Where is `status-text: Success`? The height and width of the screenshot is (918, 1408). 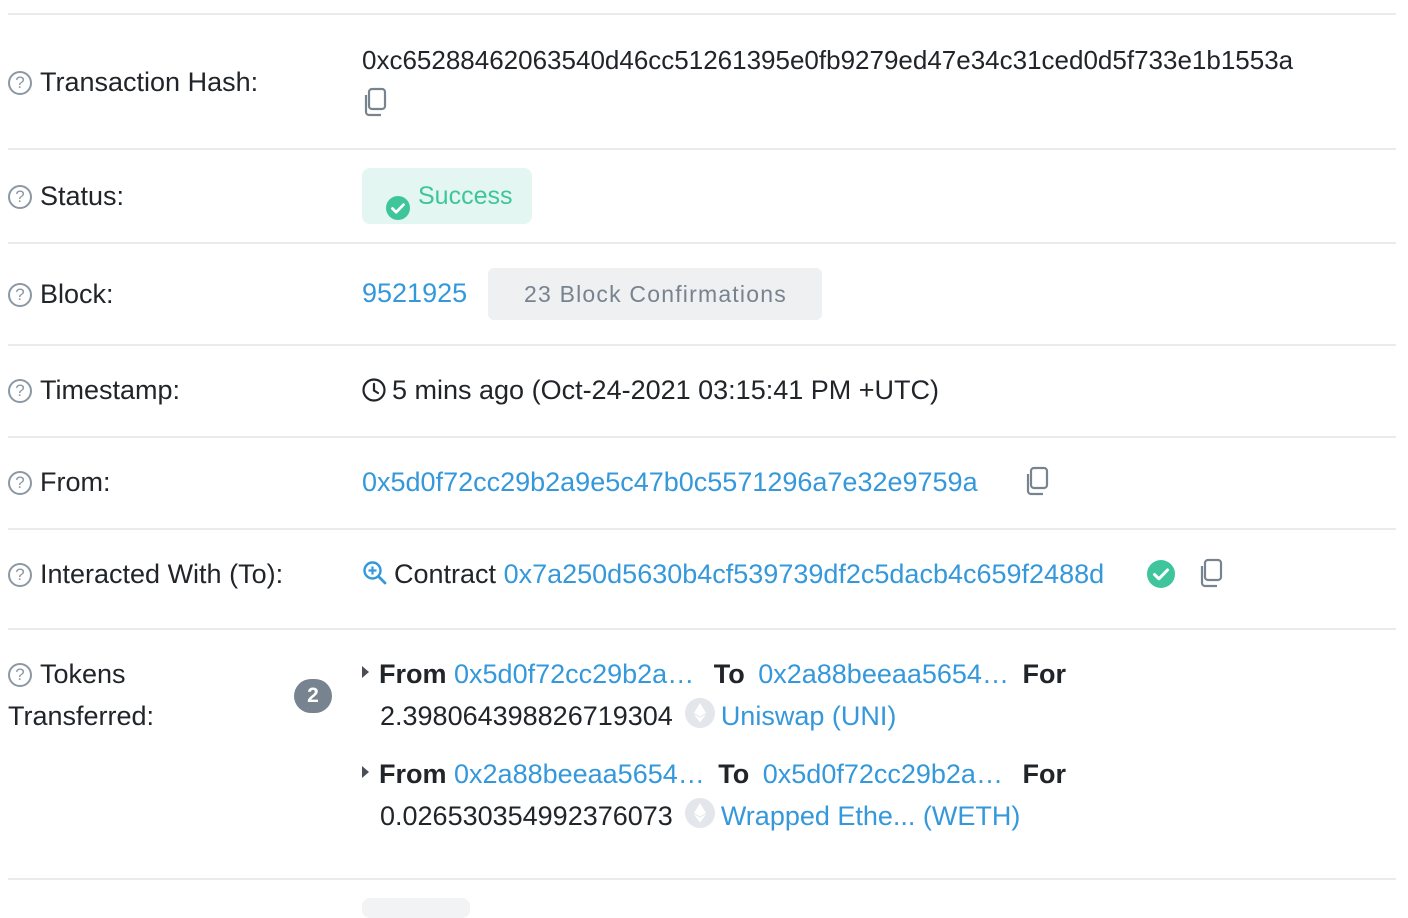
status-text: Success is located at coordinates (465, 196).